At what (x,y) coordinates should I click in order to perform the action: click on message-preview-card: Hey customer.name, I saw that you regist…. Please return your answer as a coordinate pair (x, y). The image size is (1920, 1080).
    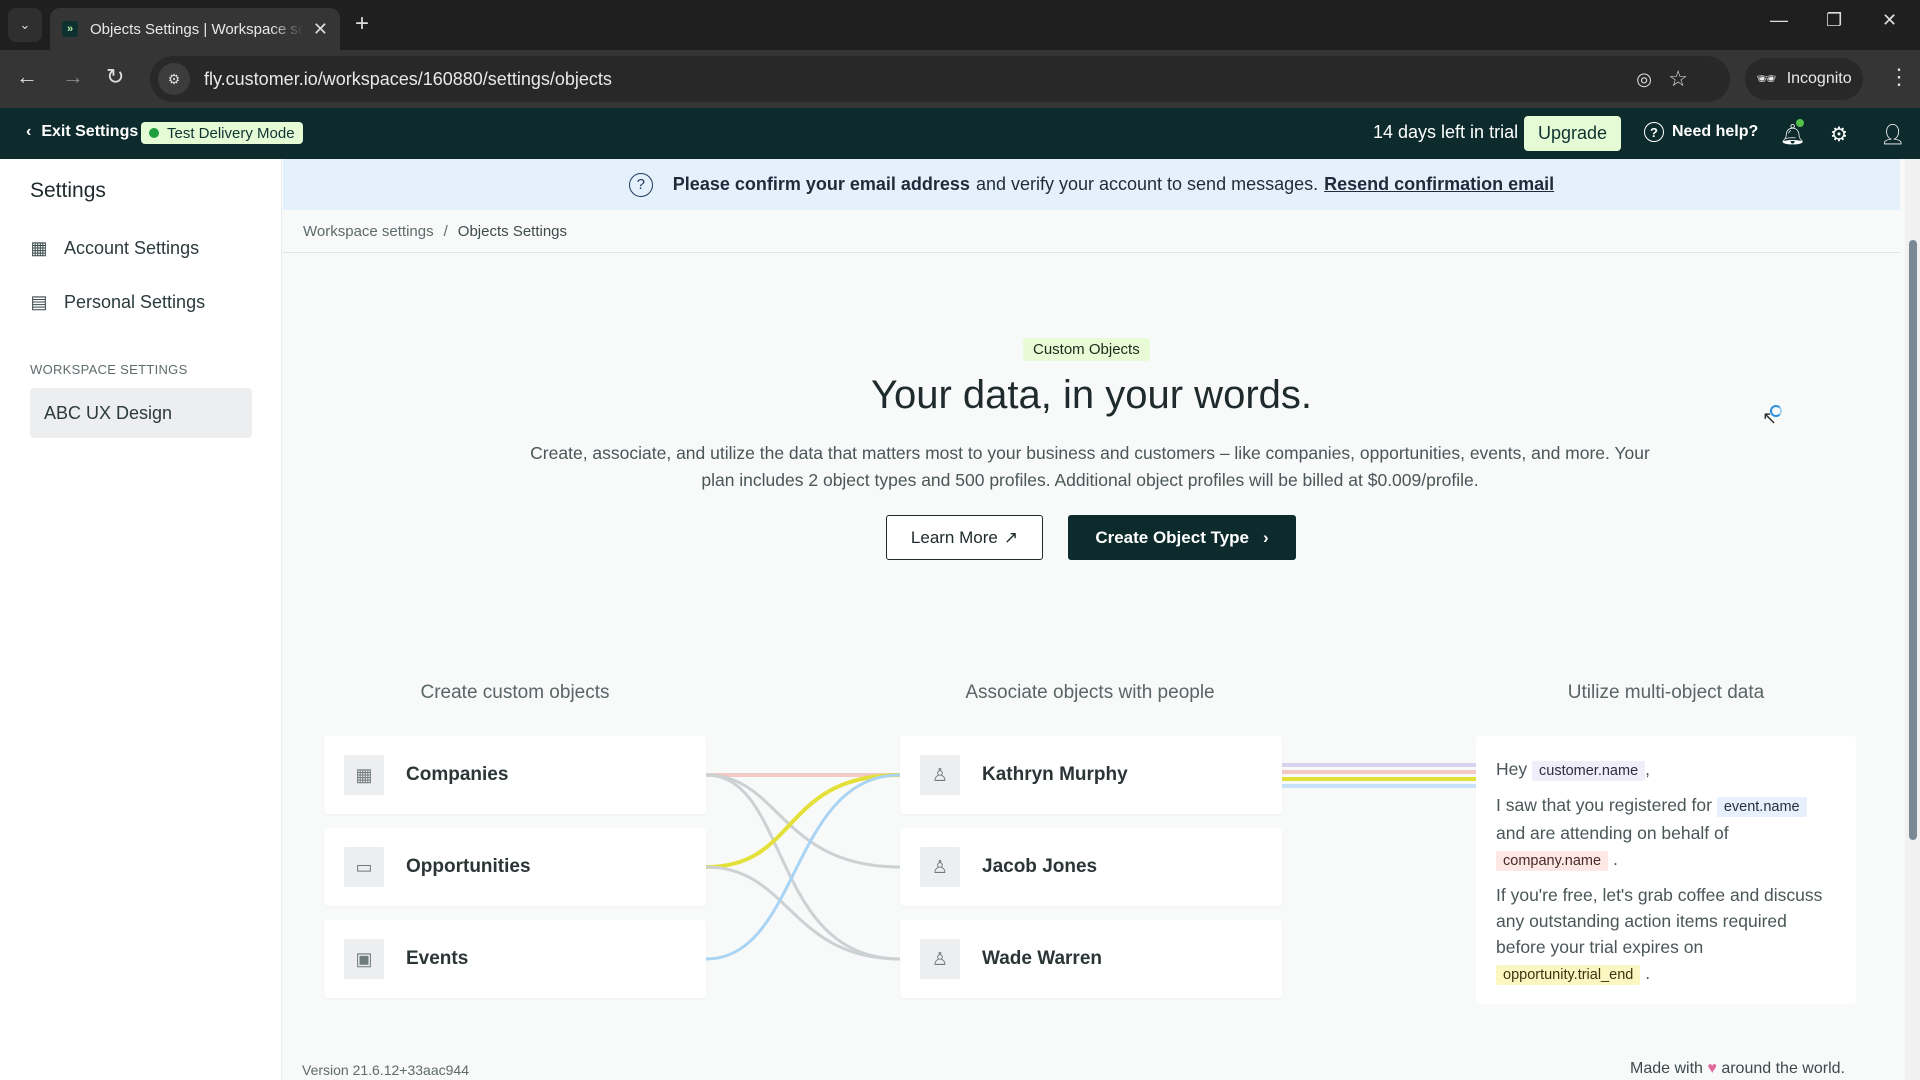
    Looking at the image, I should click on (1666, 870).